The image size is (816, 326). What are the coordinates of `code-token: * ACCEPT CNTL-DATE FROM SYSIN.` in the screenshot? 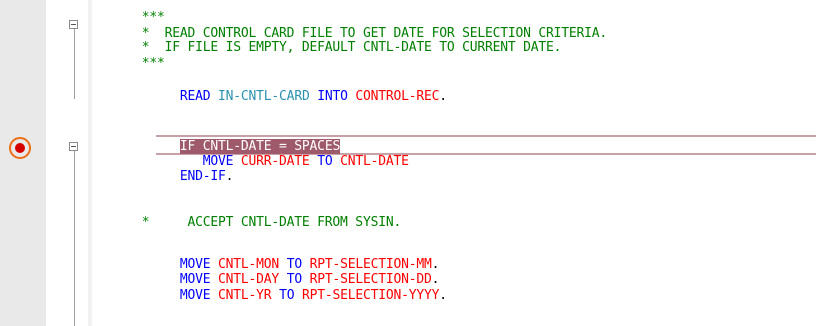 It's located at (271, 222).